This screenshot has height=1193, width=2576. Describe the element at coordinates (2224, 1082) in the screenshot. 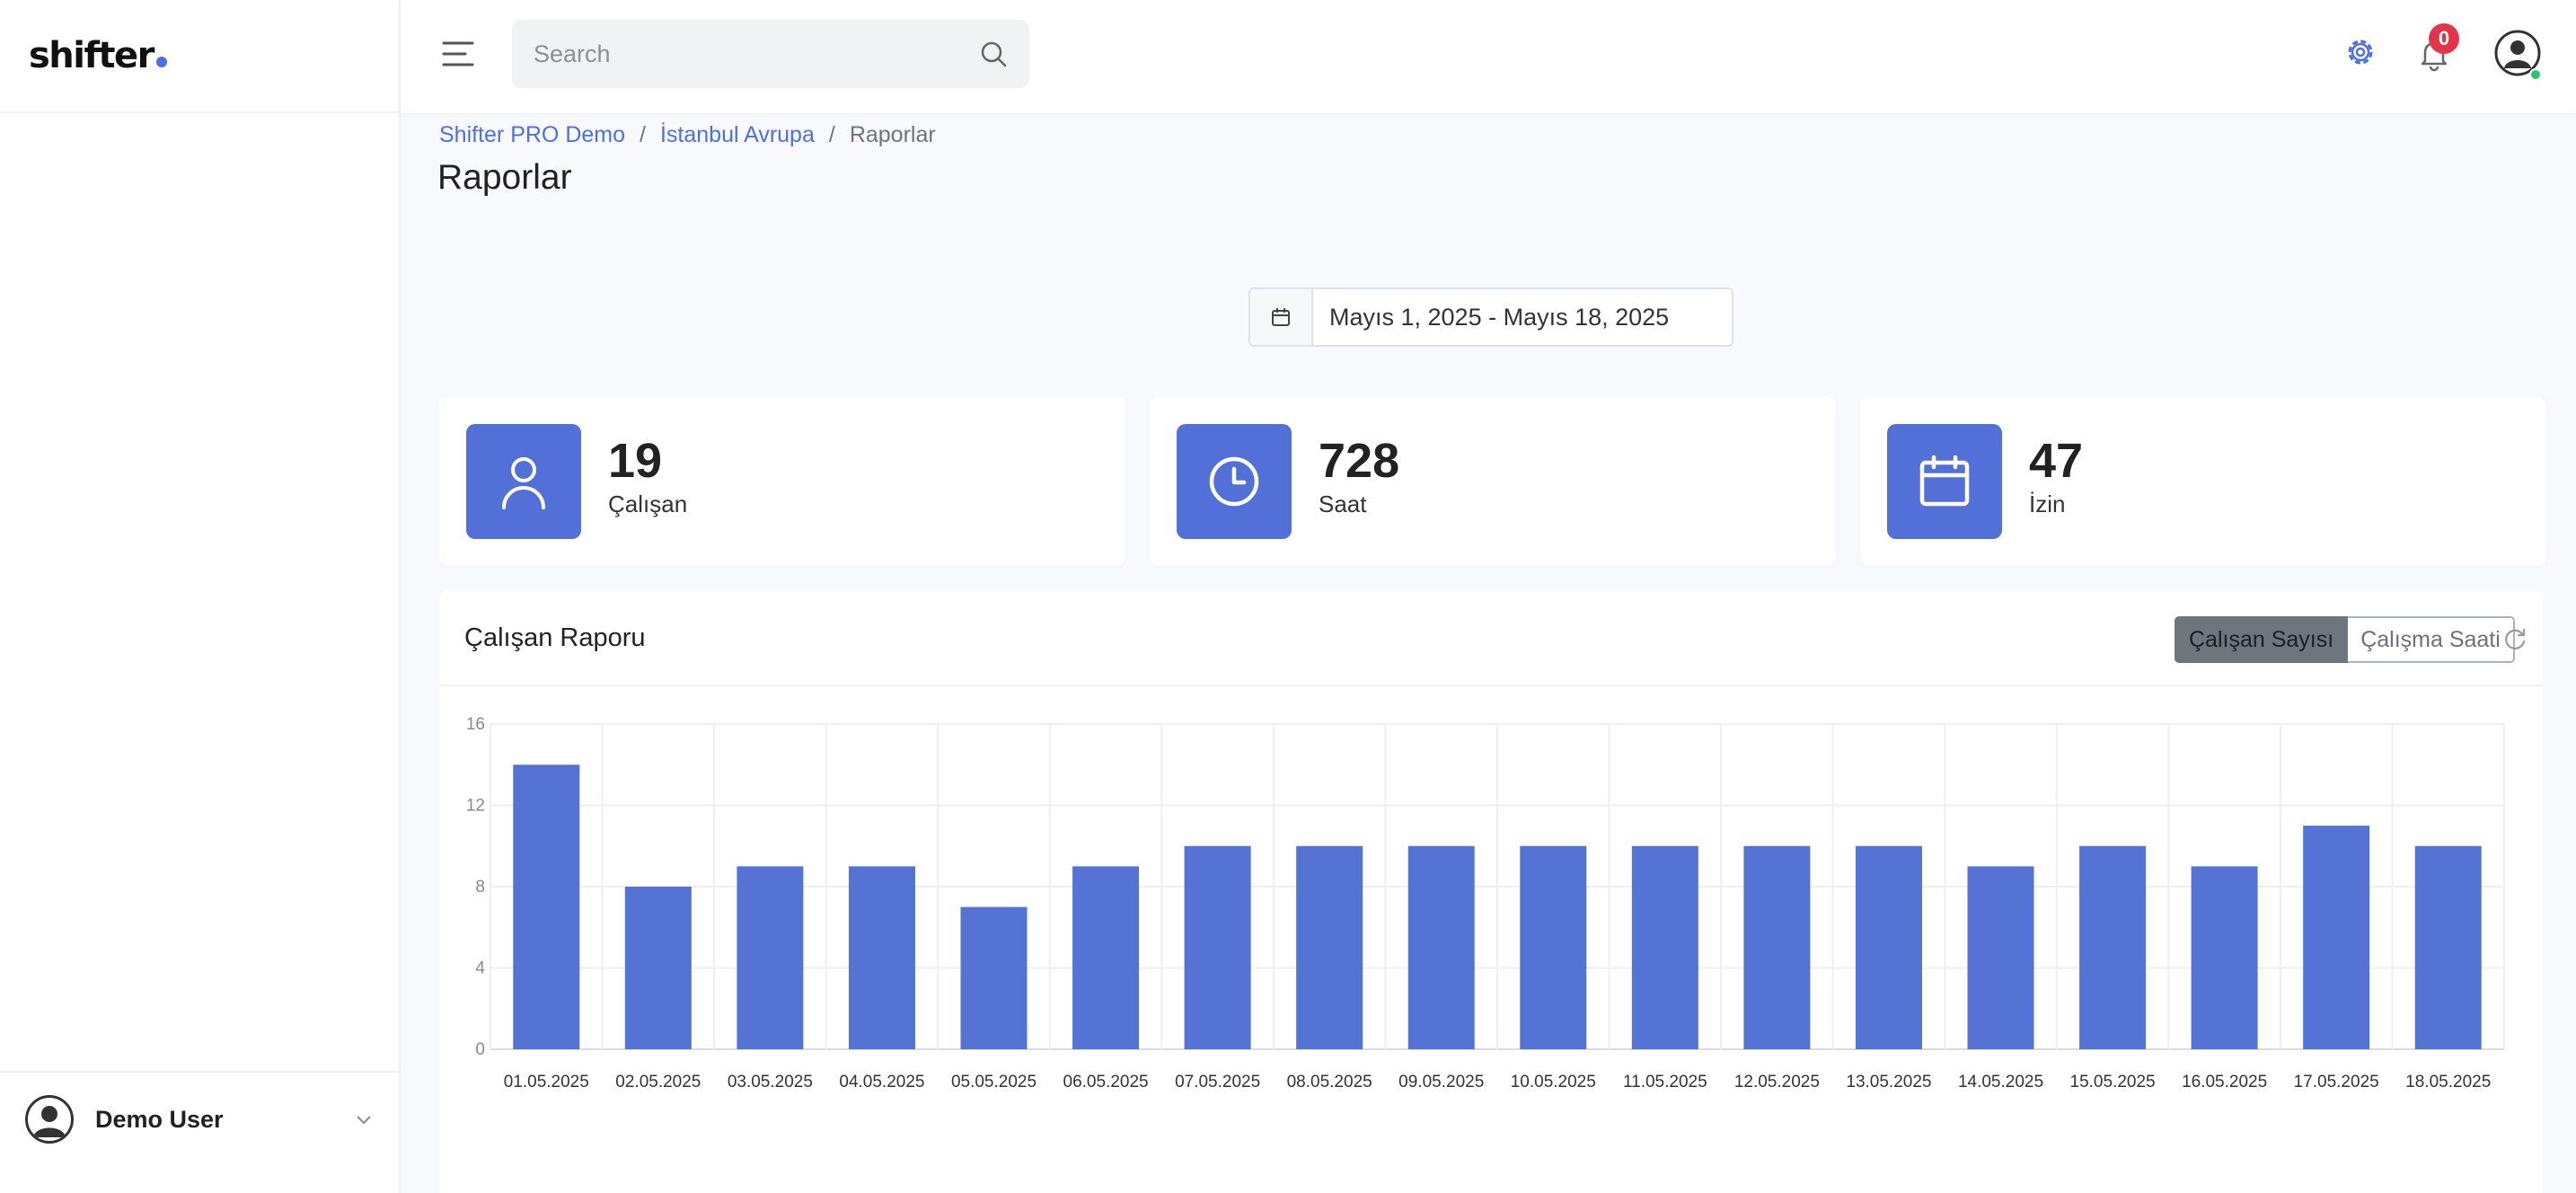

I see `x-tick-label: 16.05.2025` at that location.